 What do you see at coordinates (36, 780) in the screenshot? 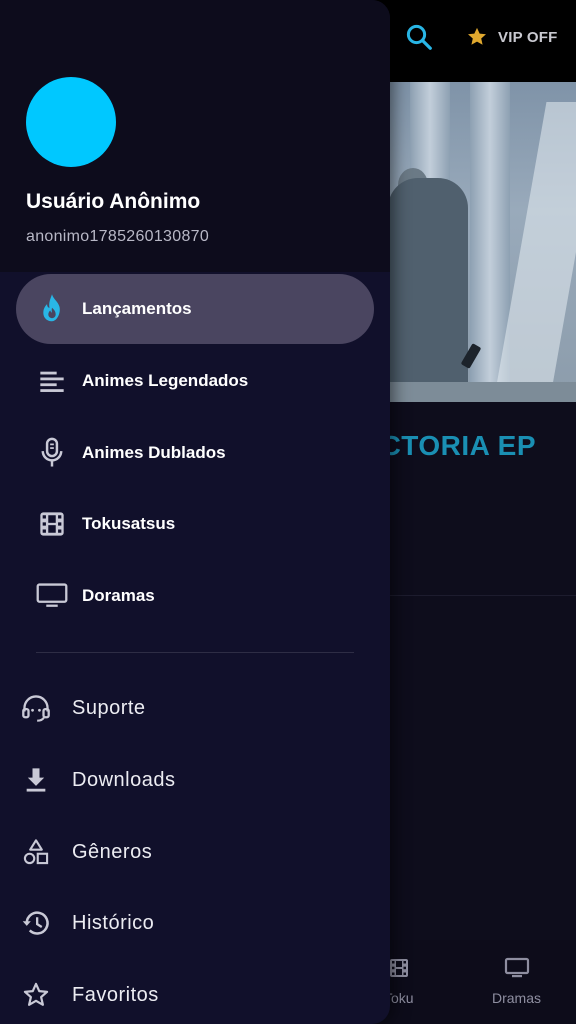
I see `download-icon` at bounding box center [36, 780].